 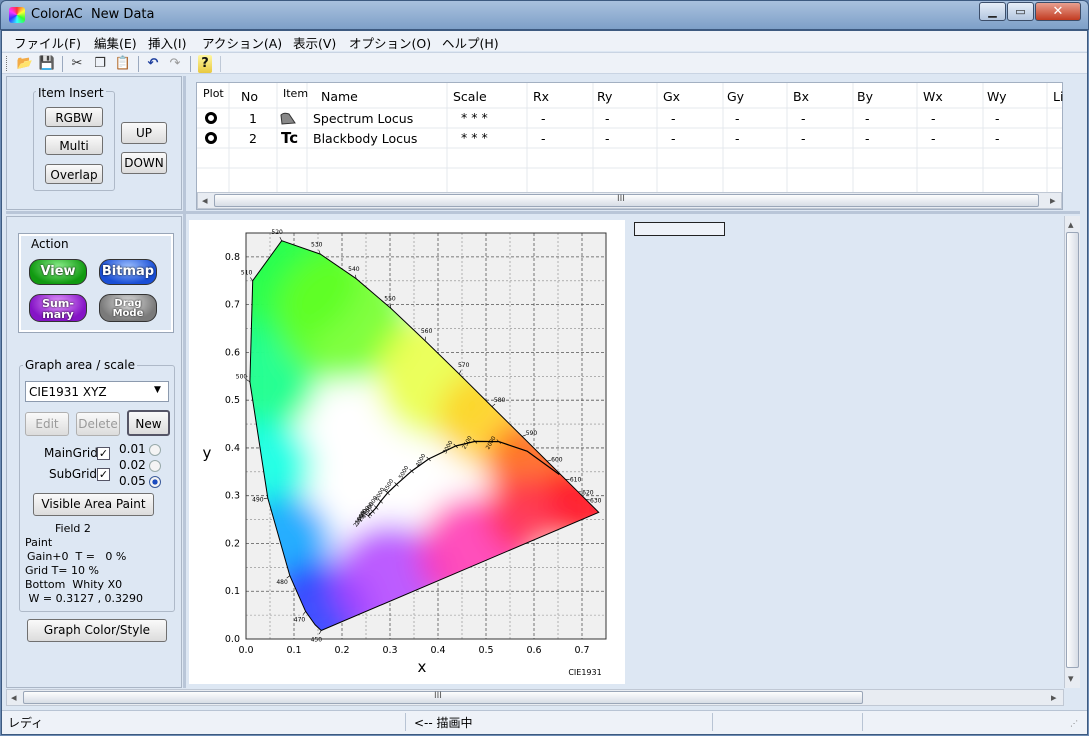 What do you see at coordinates (541, 96) in the screenshot?
I see `column-header-rx: Rx` at bounding box center [541, 96].